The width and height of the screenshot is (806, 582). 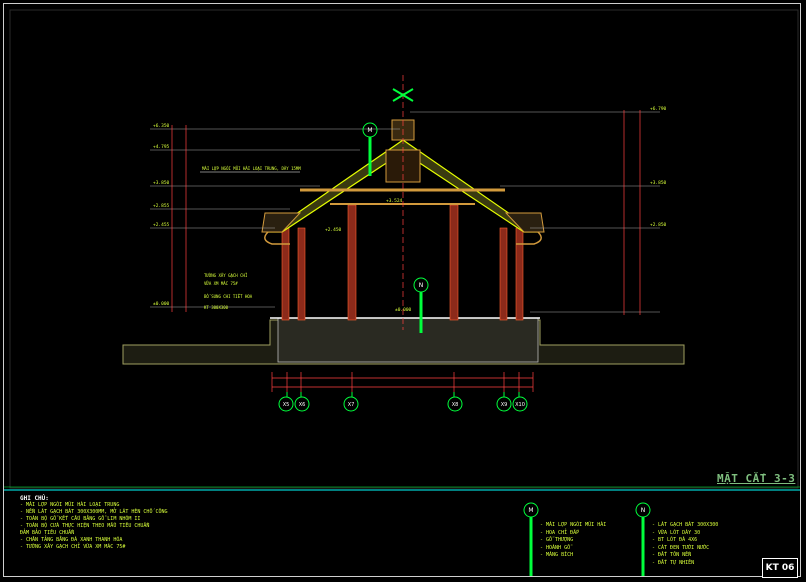 I want to click on legend-item: - HOÀNH GỖ, so click(x=555, y=547).